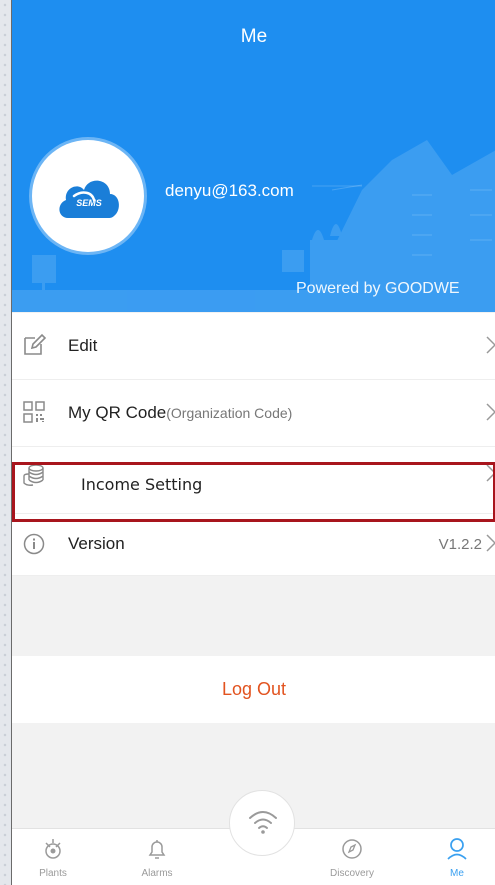  I want to click on tab-discovery: Discovery, so click(352, 858).